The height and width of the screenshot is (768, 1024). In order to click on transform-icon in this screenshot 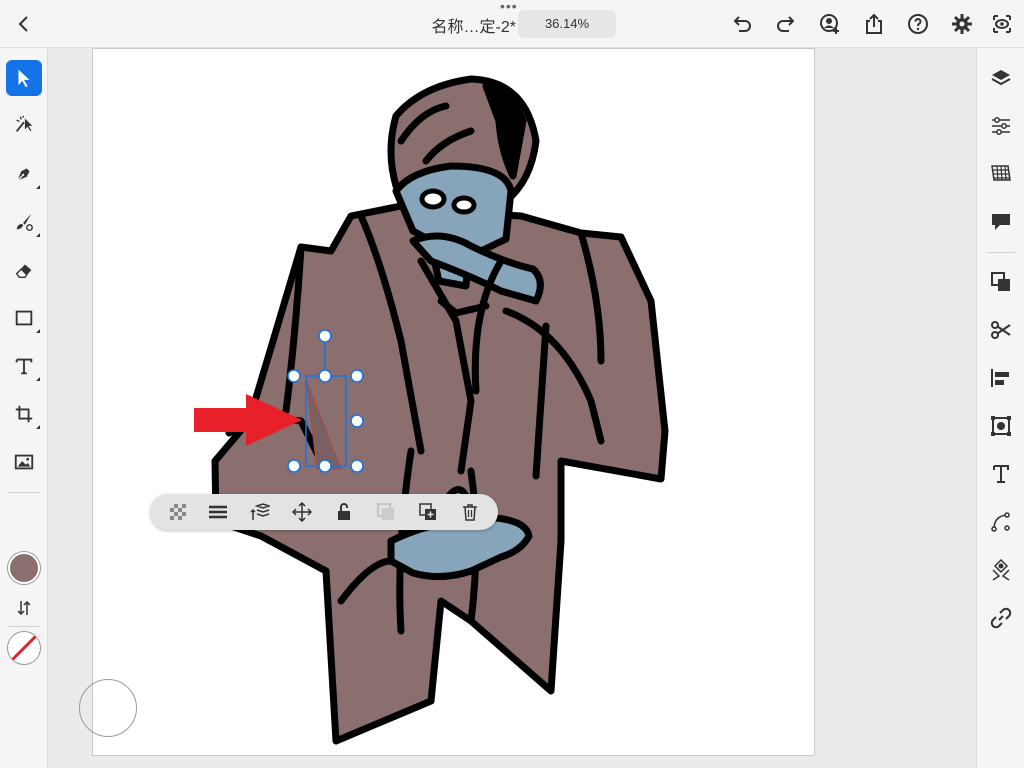, I will do `click(1001, 426)`.